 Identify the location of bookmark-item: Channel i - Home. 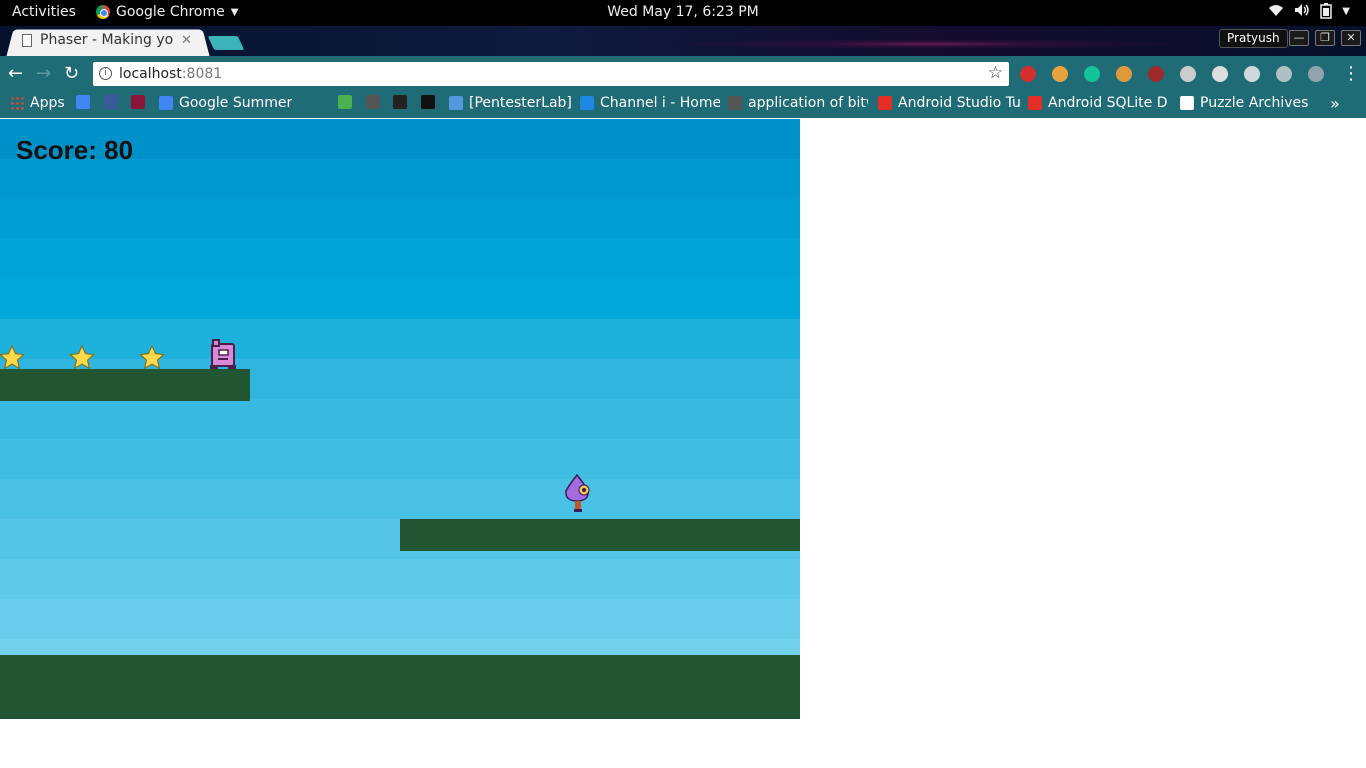
(650, 103).